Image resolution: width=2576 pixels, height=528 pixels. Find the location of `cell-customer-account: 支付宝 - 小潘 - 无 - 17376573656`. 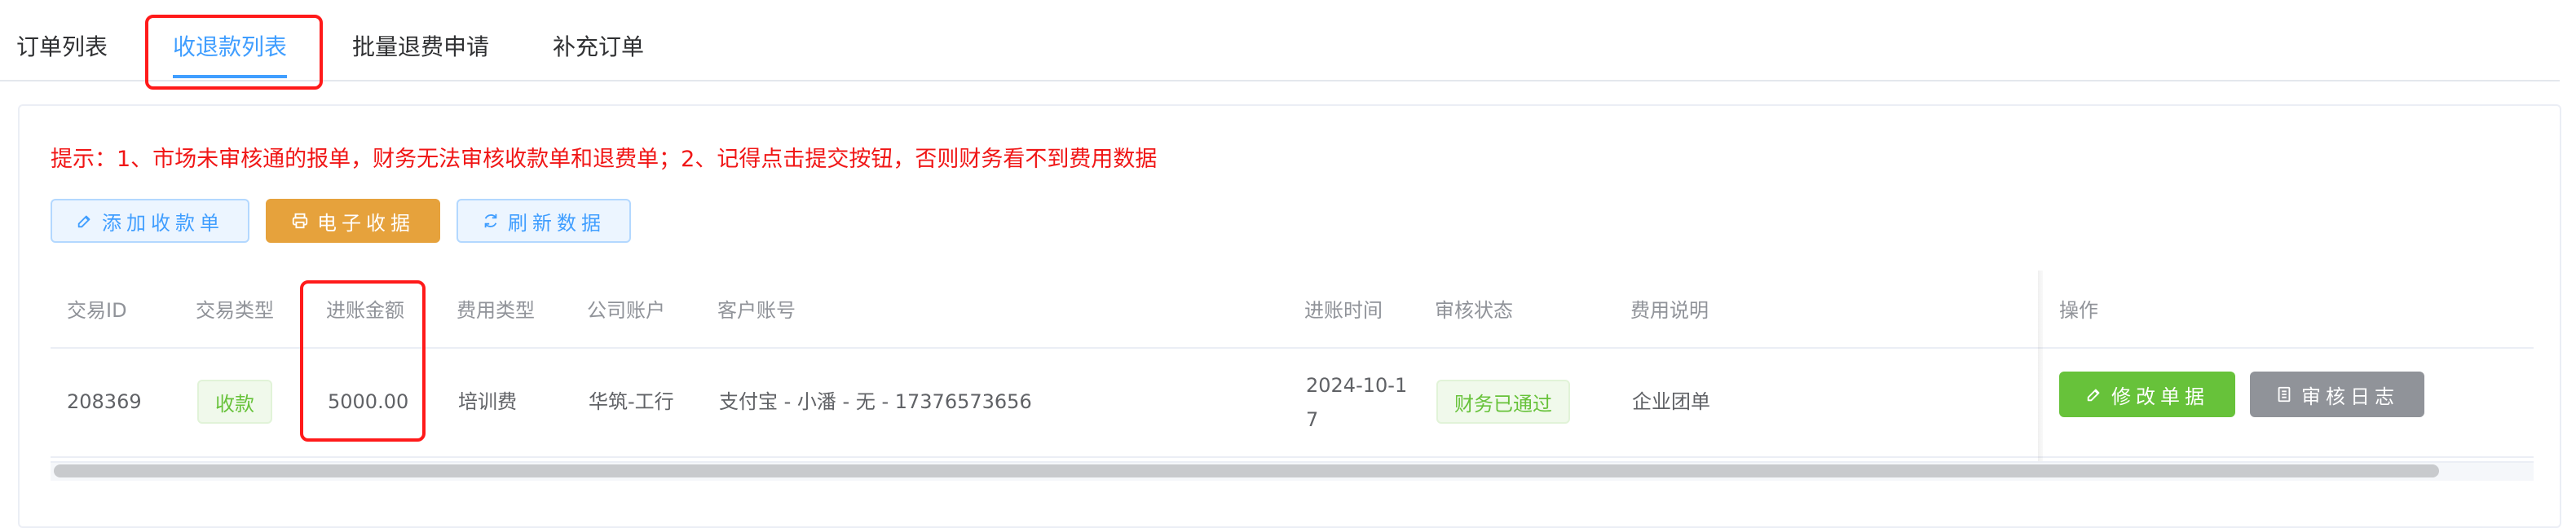

cell-customer-account: 支付宝 - 小潘 - 无 - 17376573656 is located at coordinates (875, 401).